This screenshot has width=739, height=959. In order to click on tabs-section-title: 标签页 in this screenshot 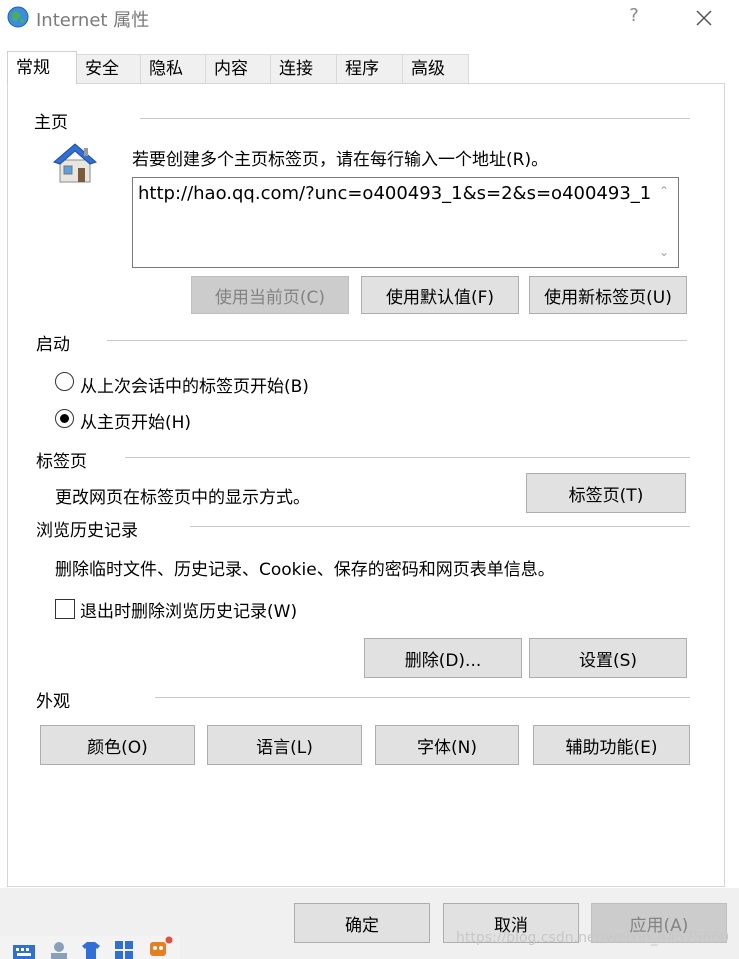, I will do `click(61, 462)`.